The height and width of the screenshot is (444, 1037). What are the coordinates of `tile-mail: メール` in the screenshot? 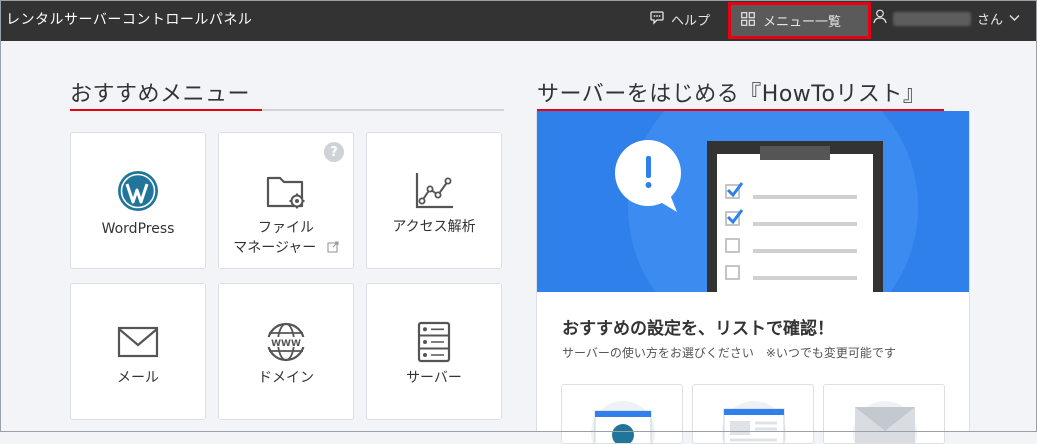 It's located at (138, 351).